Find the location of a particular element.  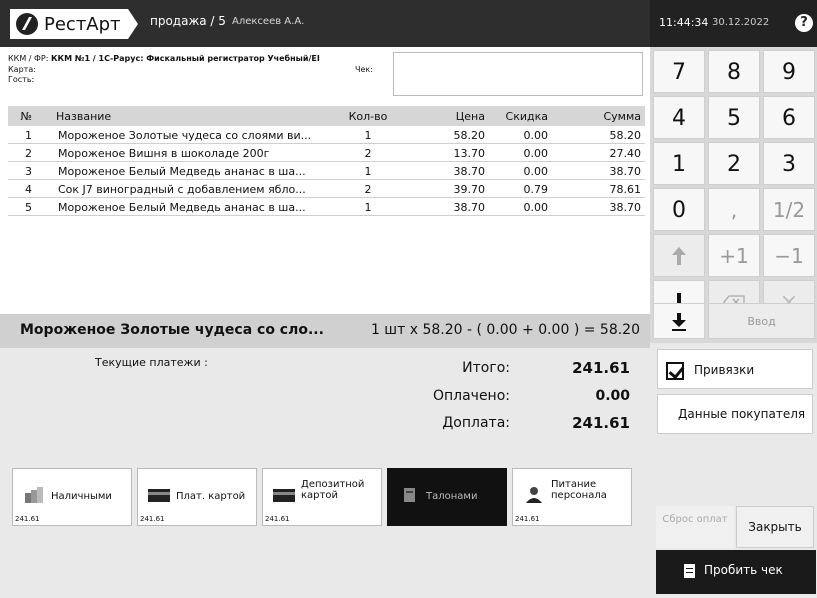

pay-staff-button: Питание персонала 241.61 is located at coordinates (572, 497).